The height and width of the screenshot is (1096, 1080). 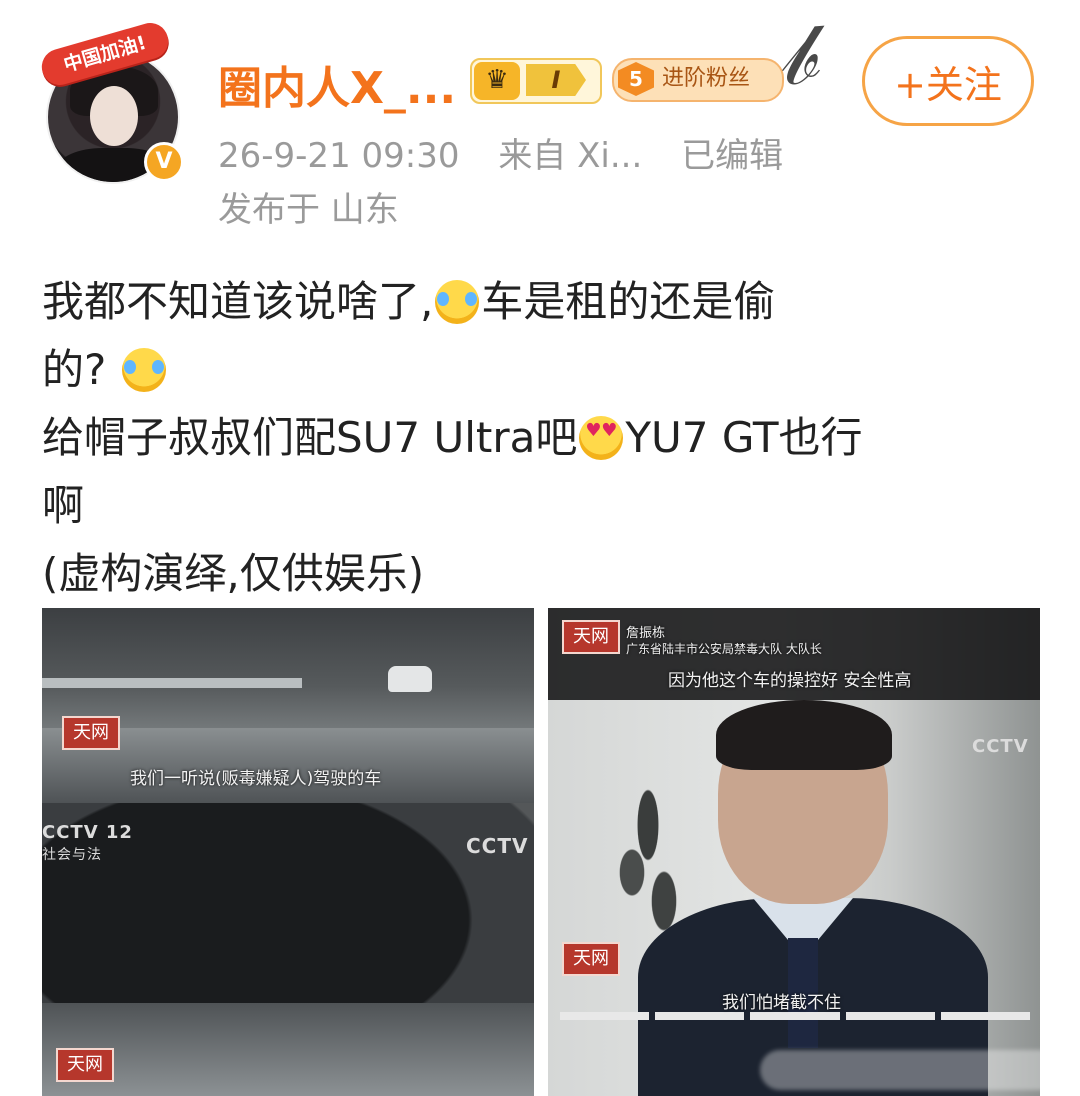 I want to click on timestamp: 26-9-21 09:30, so click(x=339, y=156).